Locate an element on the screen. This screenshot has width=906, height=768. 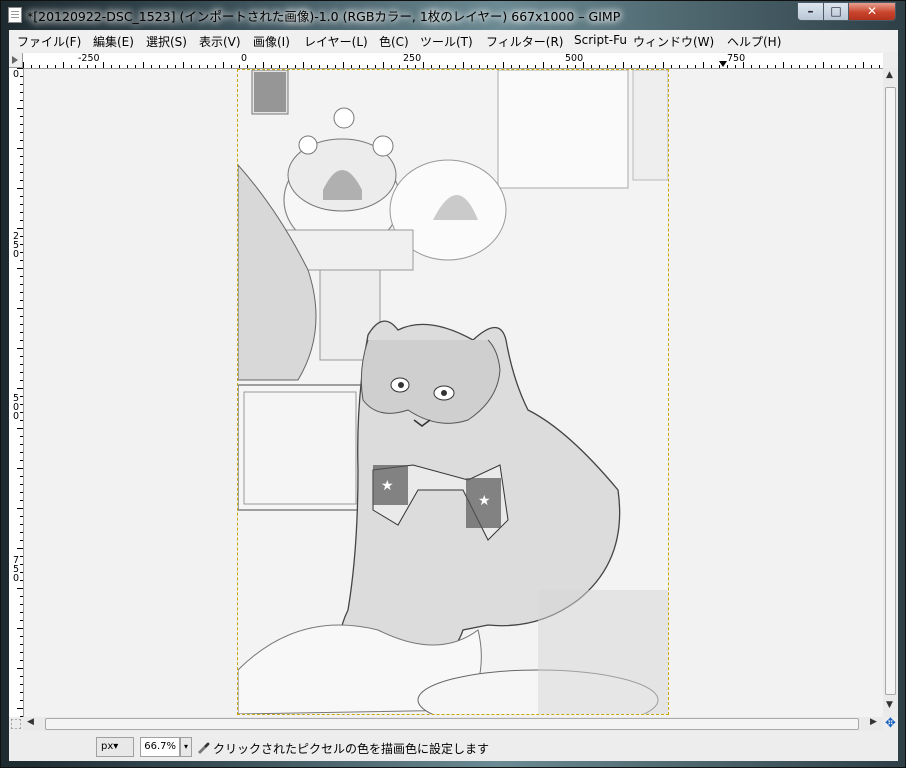
horizontal-ruler: -250 0 250 500 750 is located at coordinates (453, 61).